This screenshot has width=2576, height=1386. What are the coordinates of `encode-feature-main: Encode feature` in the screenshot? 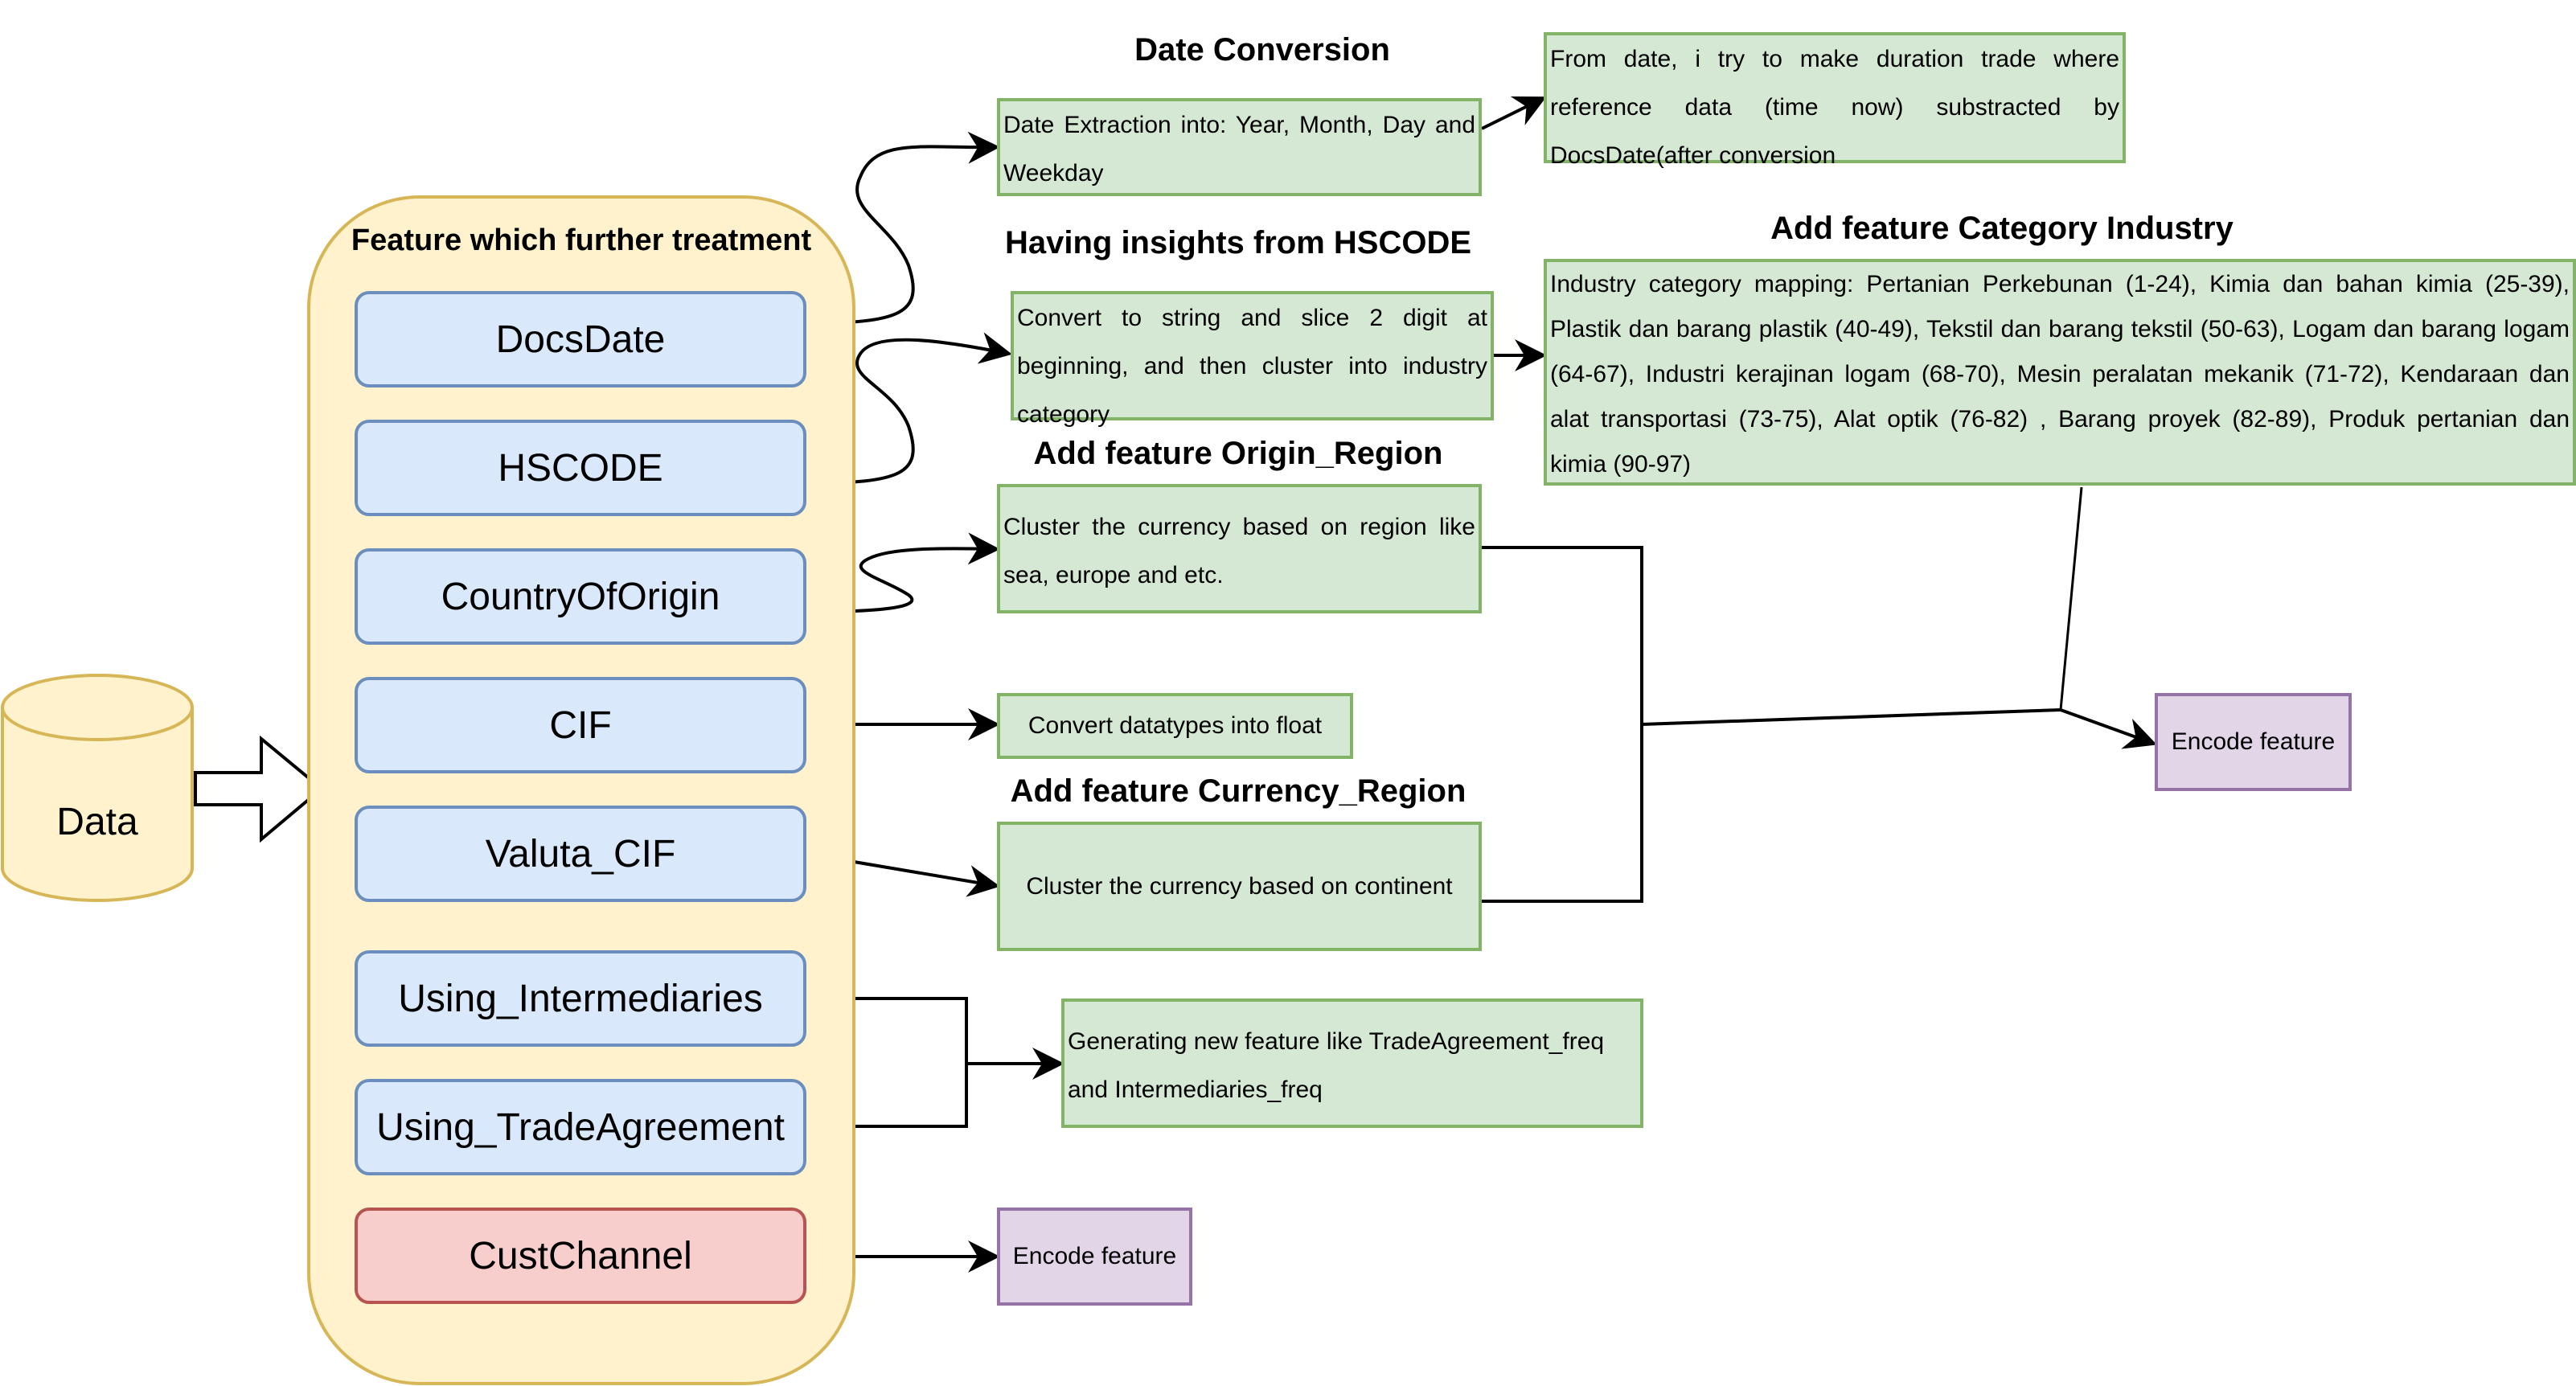 It's located at (2253, 742).